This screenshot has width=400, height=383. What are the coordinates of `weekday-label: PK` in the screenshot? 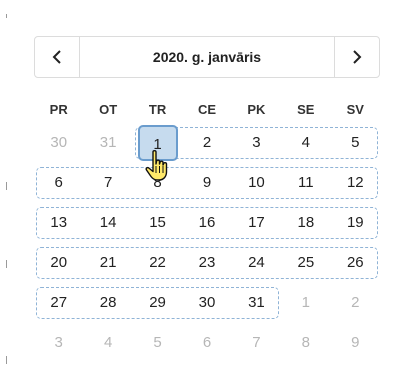 It's located at (256, 109).